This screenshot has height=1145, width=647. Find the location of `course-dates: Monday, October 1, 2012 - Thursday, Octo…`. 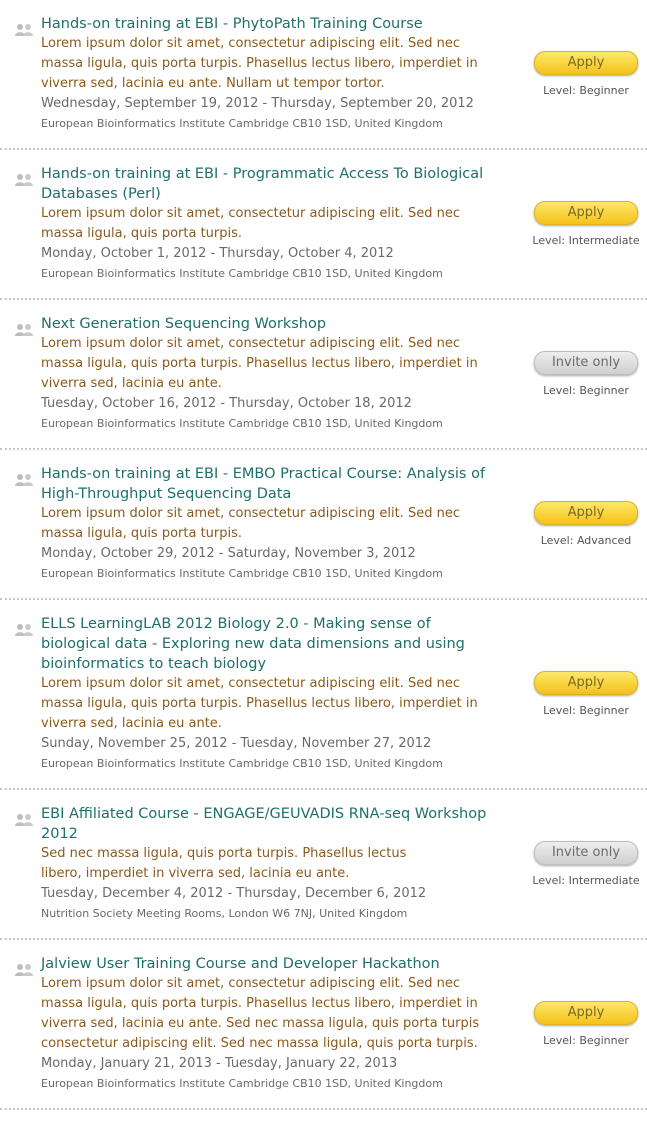

course-dates: Monday, October 1, 2012 - Thursday, Octo… is located at coordinates (217, 253).